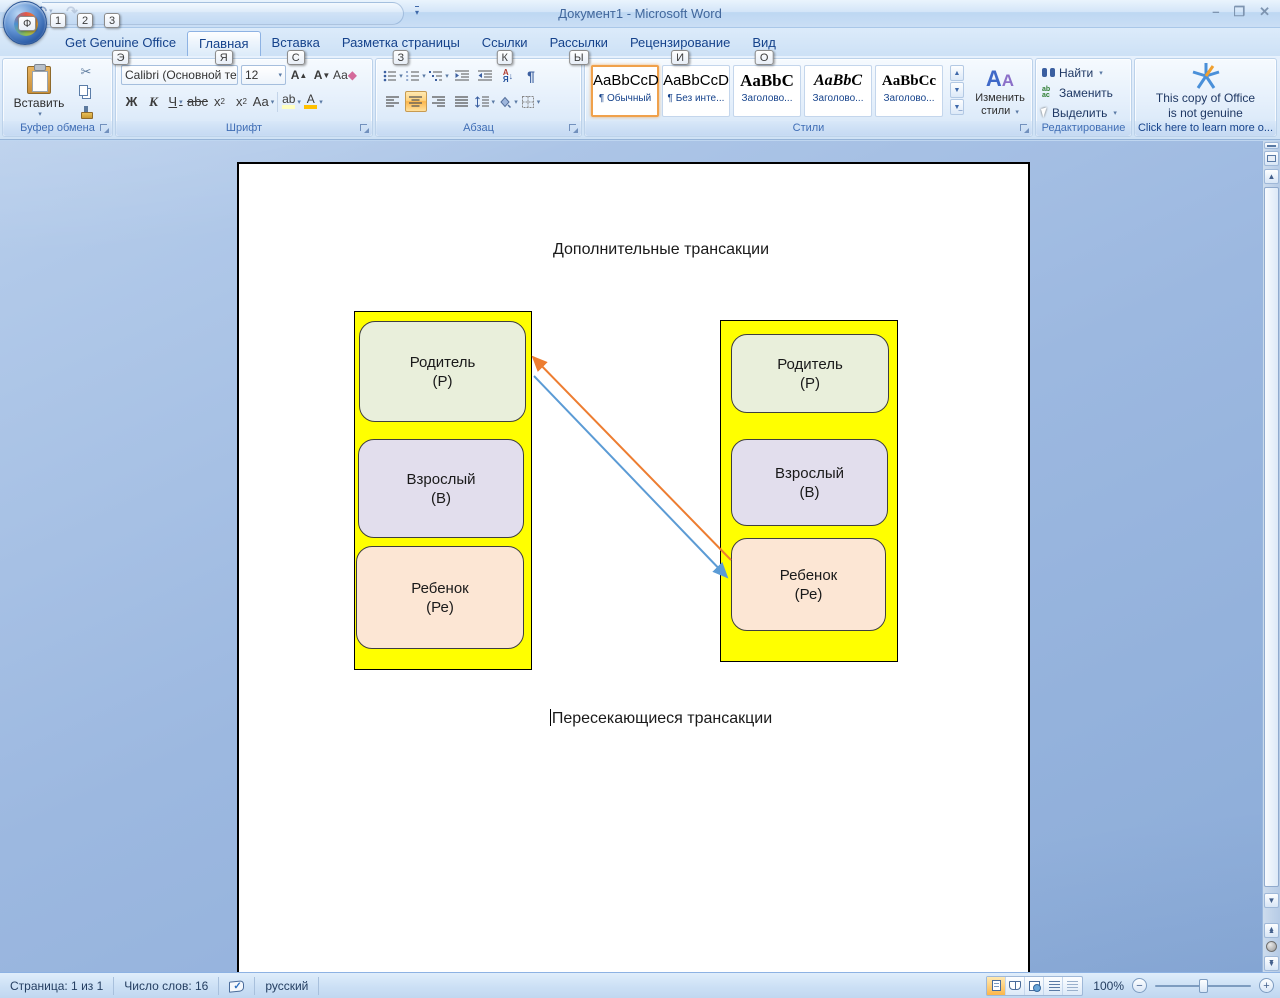  Describe the element at coordinates (1079, 72) in the screenshot. I see `find-button: Найти ▾` at that location.